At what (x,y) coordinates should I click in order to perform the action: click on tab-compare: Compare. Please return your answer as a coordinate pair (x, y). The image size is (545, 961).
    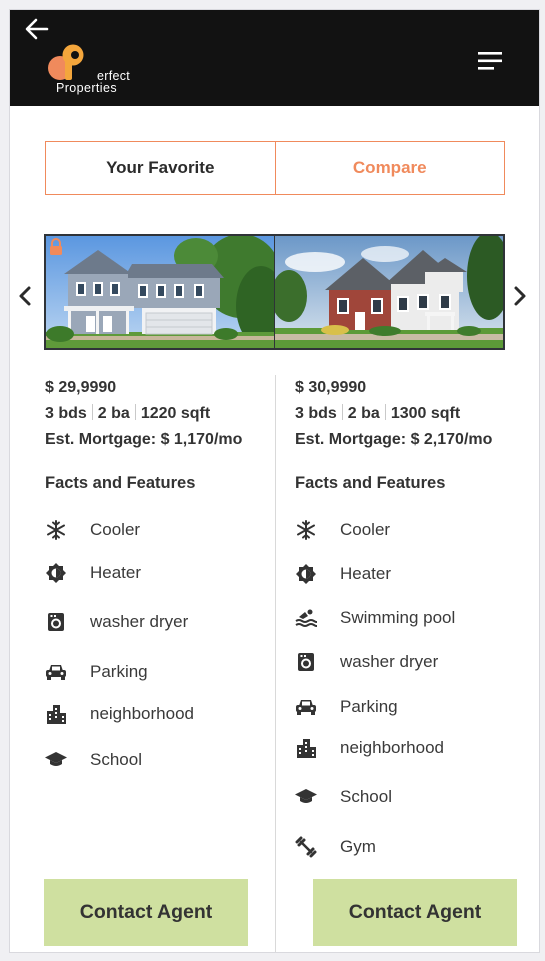
    Looking at the image, I should click on (389, 168).